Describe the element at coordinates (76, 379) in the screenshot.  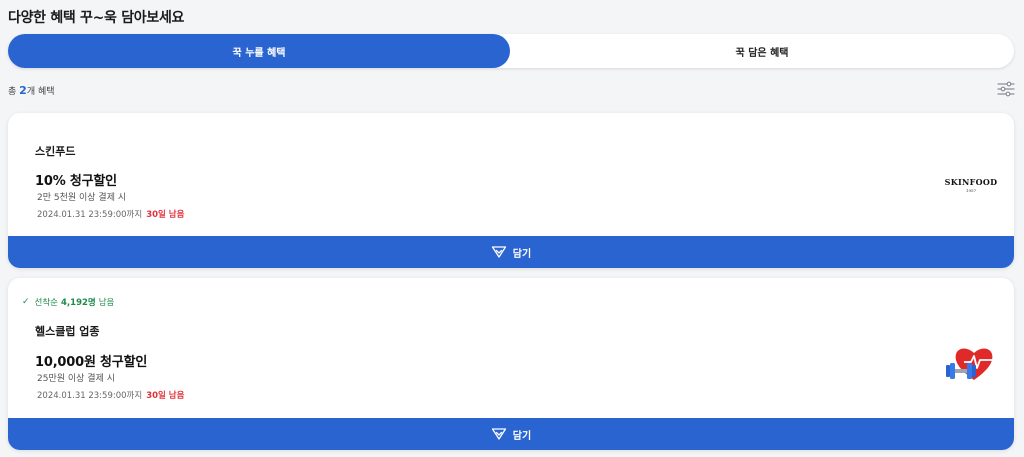
I see `discount-condition: 25만원 이상 결제 시` at that location.